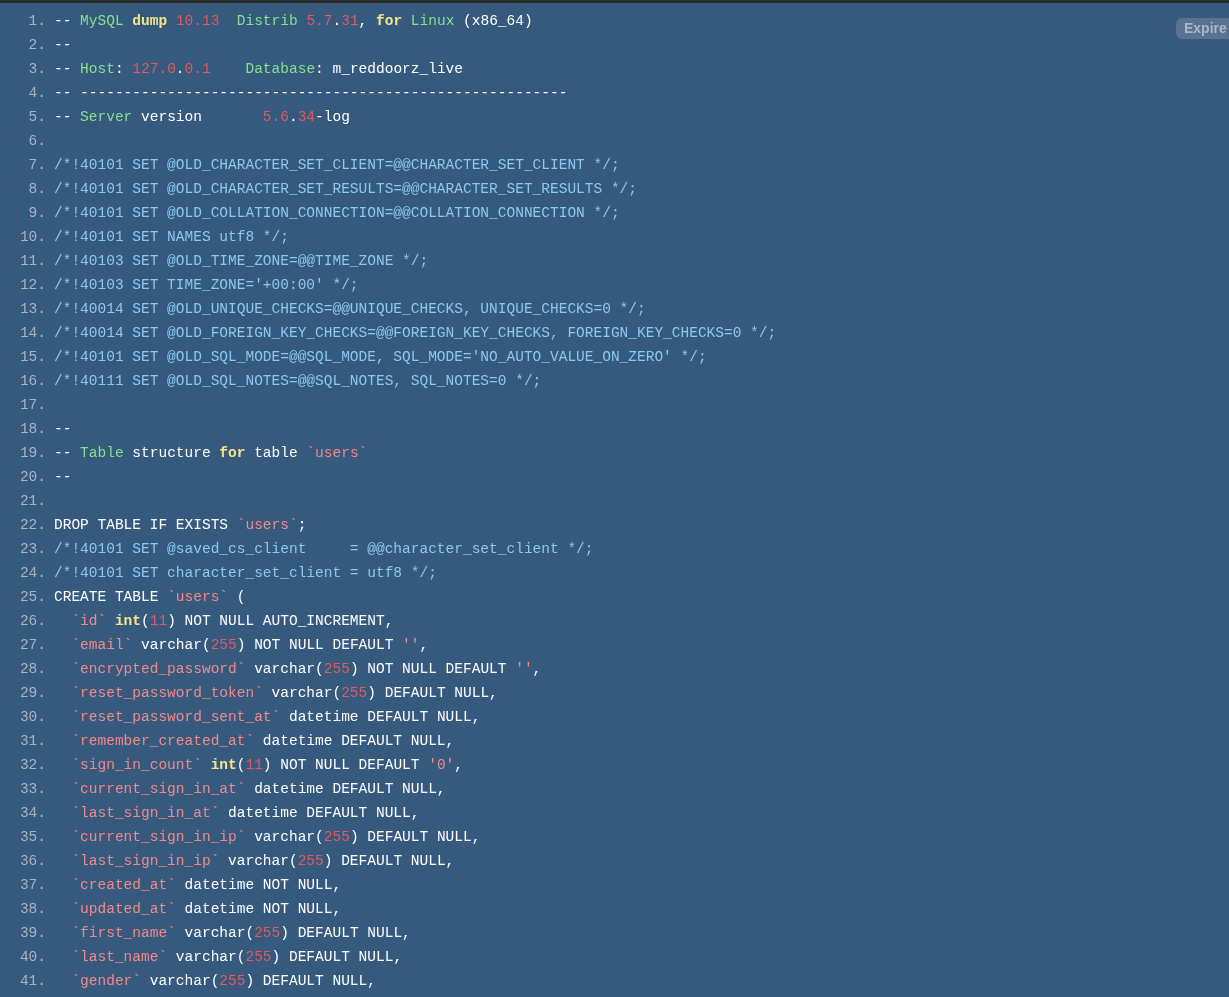  I want to click on code-line: -- Host: 127.0.0.1 Database: m_reddoorz_live, so click(259, 69).